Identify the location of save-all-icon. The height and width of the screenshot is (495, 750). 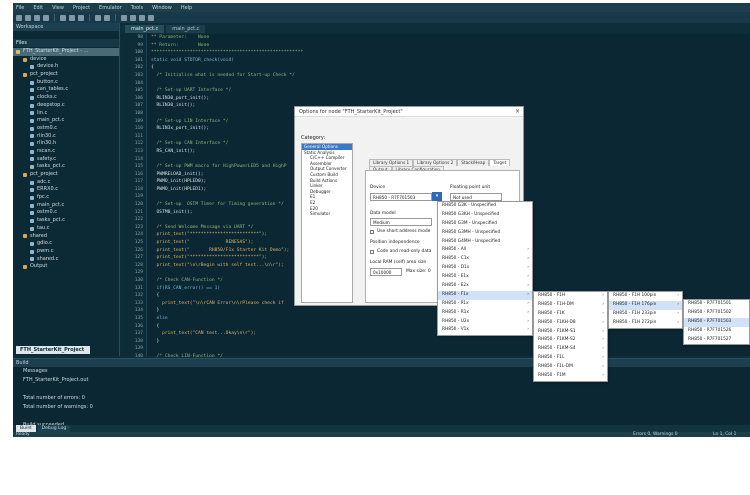
(46, 17).